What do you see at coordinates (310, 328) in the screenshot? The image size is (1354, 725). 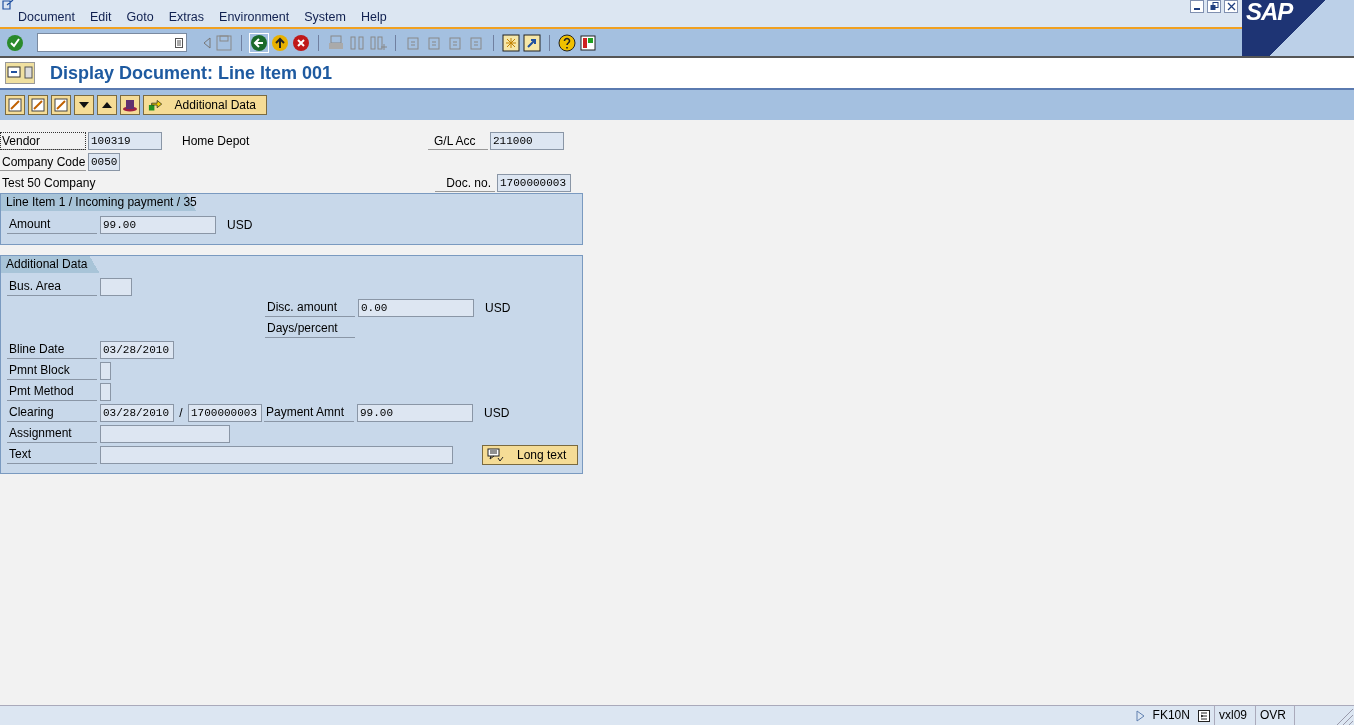 I see `field-label: Days/percent` at bounding box center [310, 328].